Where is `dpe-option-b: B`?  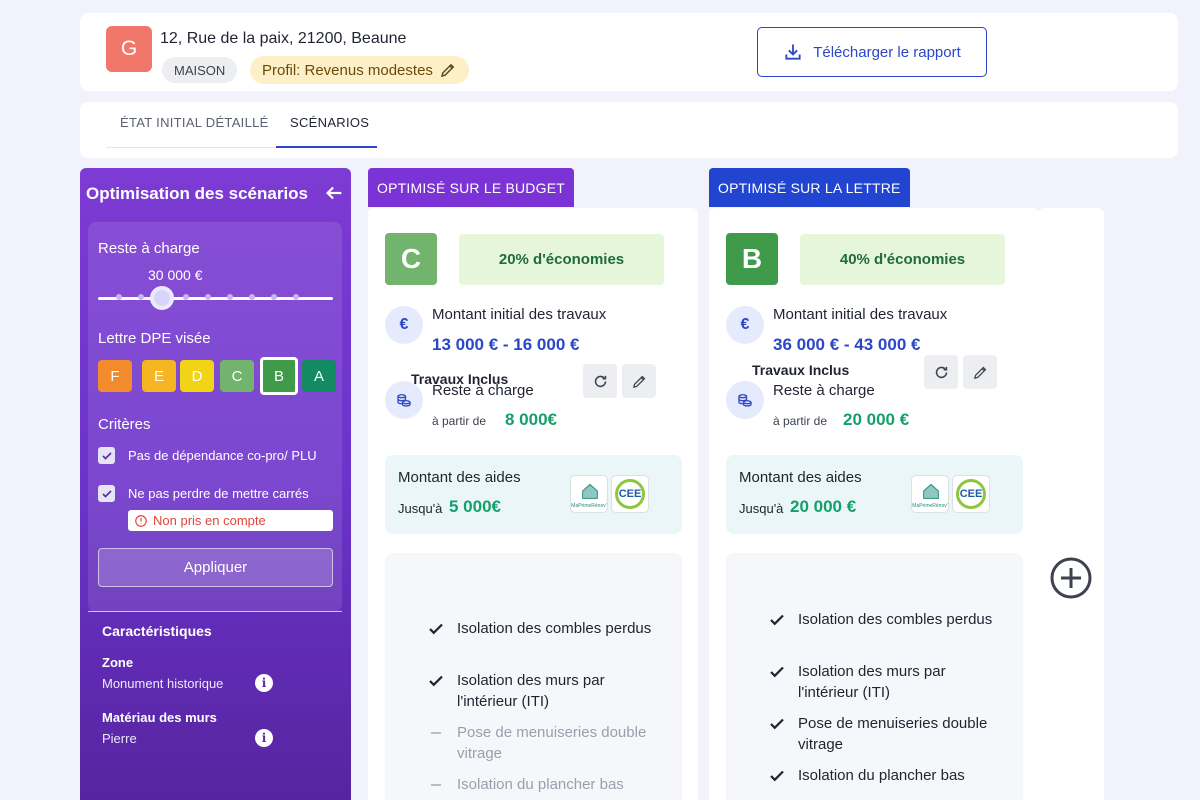 dpe-option-b: B is located at coordinates (279, 376).